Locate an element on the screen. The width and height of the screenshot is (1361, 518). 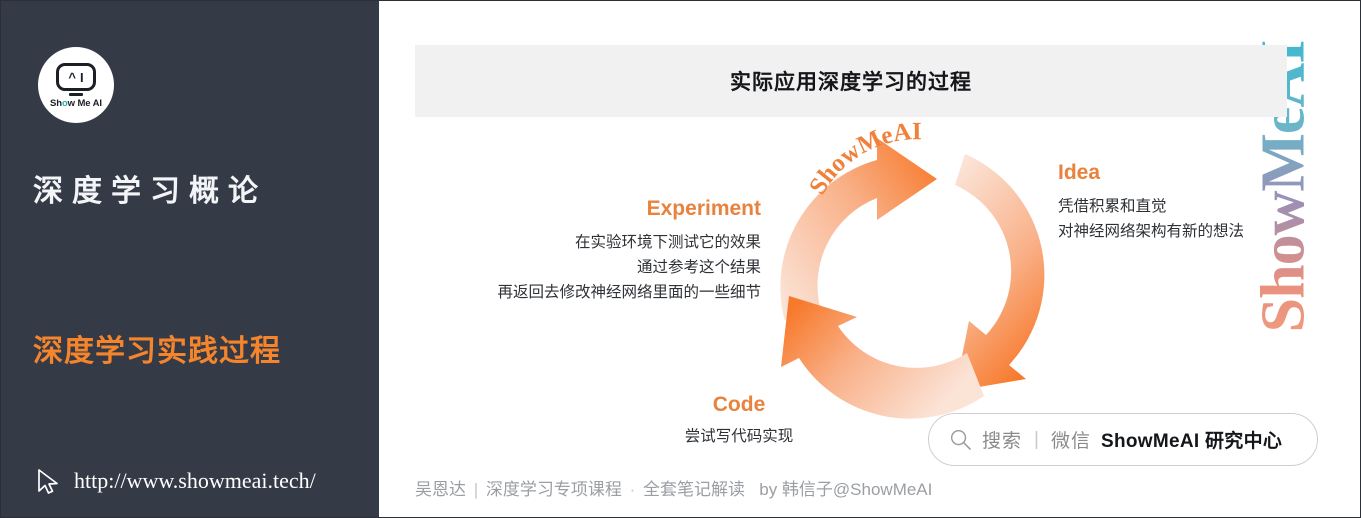
node-idea: Idea 凭借积累和直觉 对神经网络架构有新的想法 is located at coordinates (1151, 202).